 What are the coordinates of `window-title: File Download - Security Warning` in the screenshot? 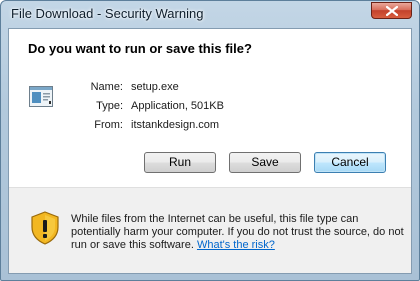 It's located at (107, 13).